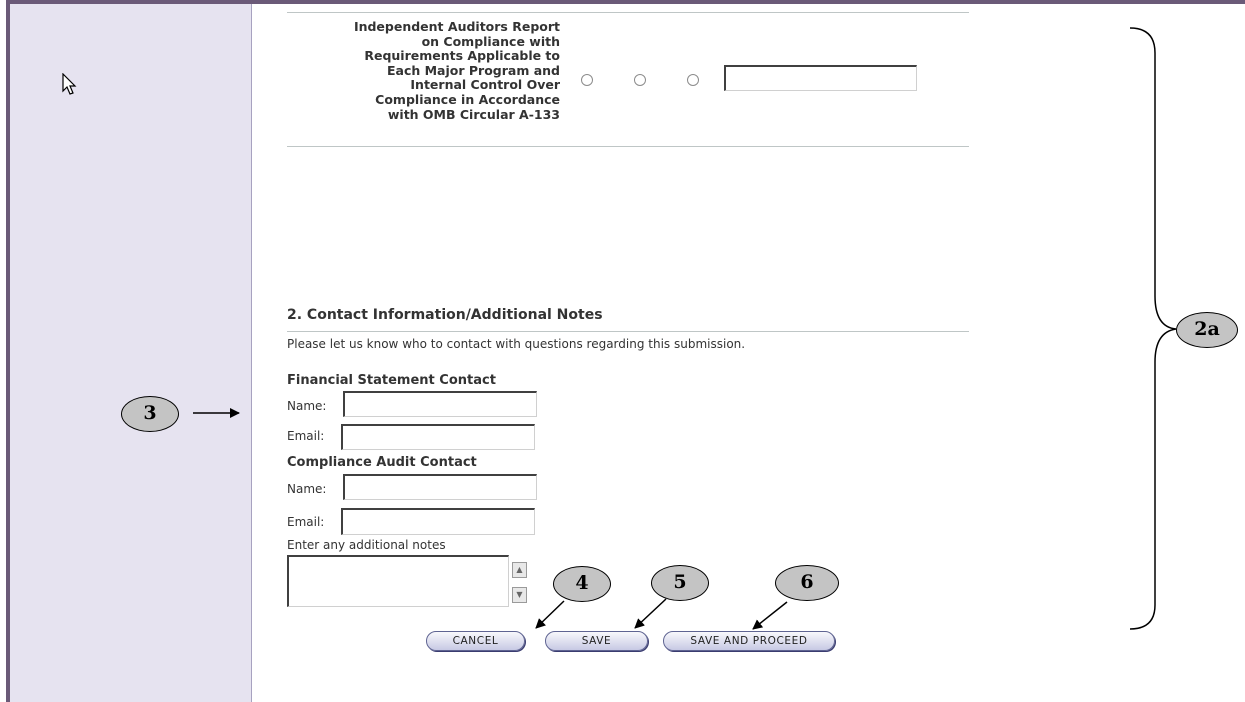 The height and width of the screenshot is (702, 1245). I want to click on callout-2a: 2a, so click(1207, 330).